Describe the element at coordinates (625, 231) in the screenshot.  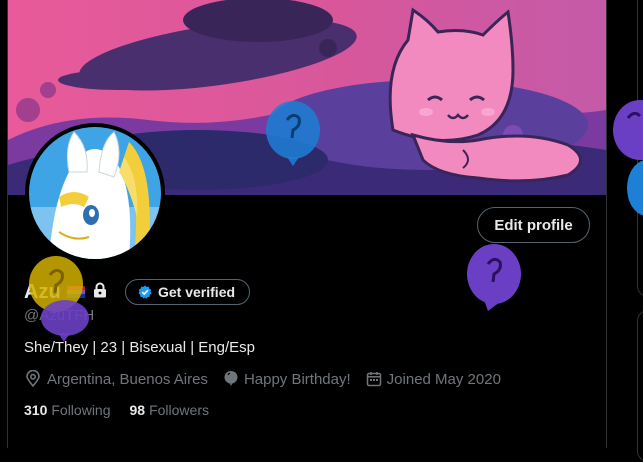
I see `right-sidebar-edge` at that location.